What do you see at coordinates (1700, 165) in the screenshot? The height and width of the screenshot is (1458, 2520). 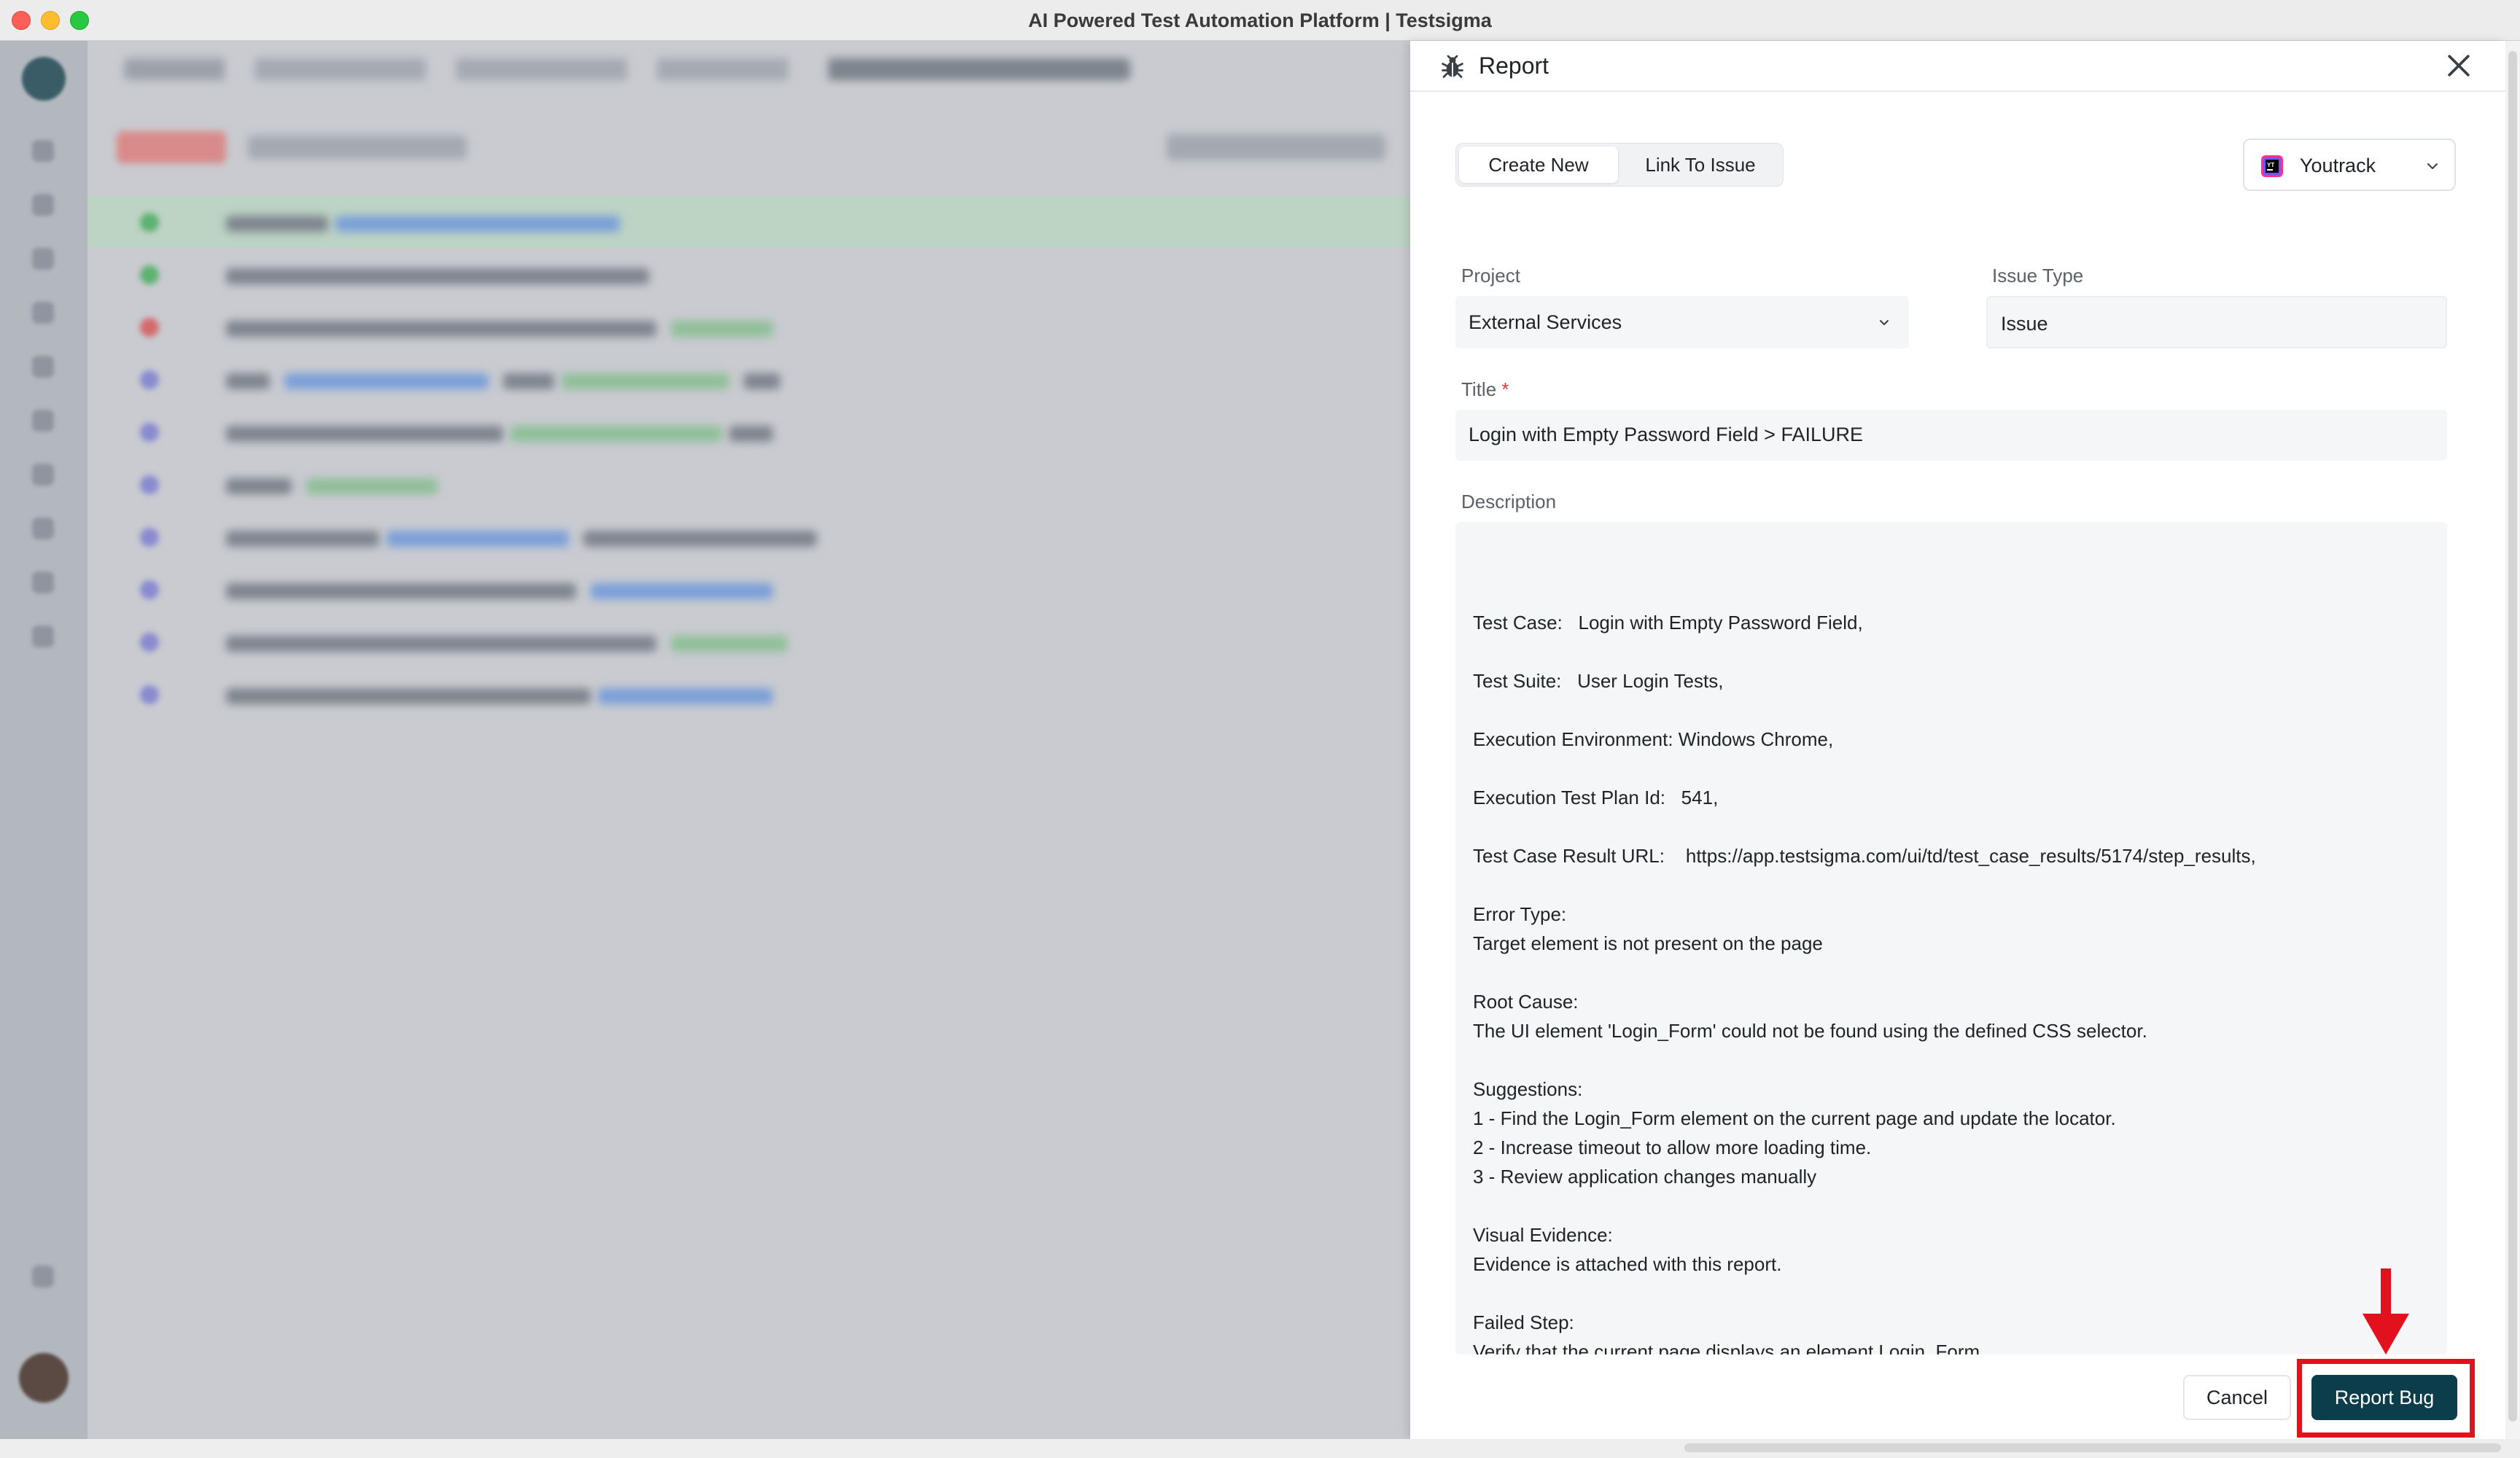 I see `tab-link-to-issue: Link To Issue` at bounding box center [1700, 165].